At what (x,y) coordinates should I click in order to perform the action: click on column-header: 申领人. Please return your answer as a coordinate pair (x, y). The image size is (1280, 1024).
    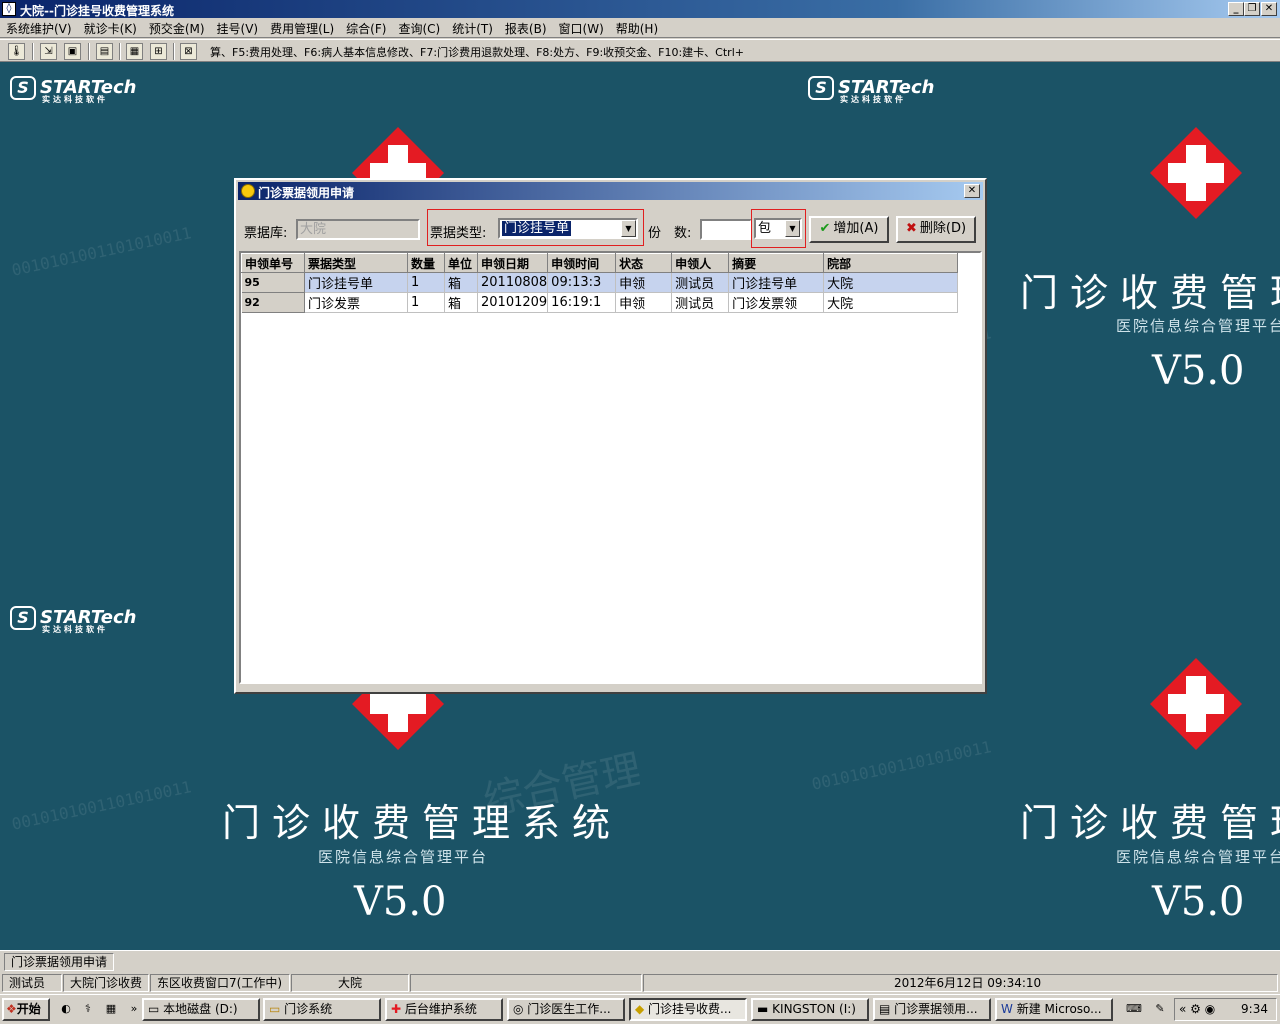
    Looking at the image, I should click on (700, 263).